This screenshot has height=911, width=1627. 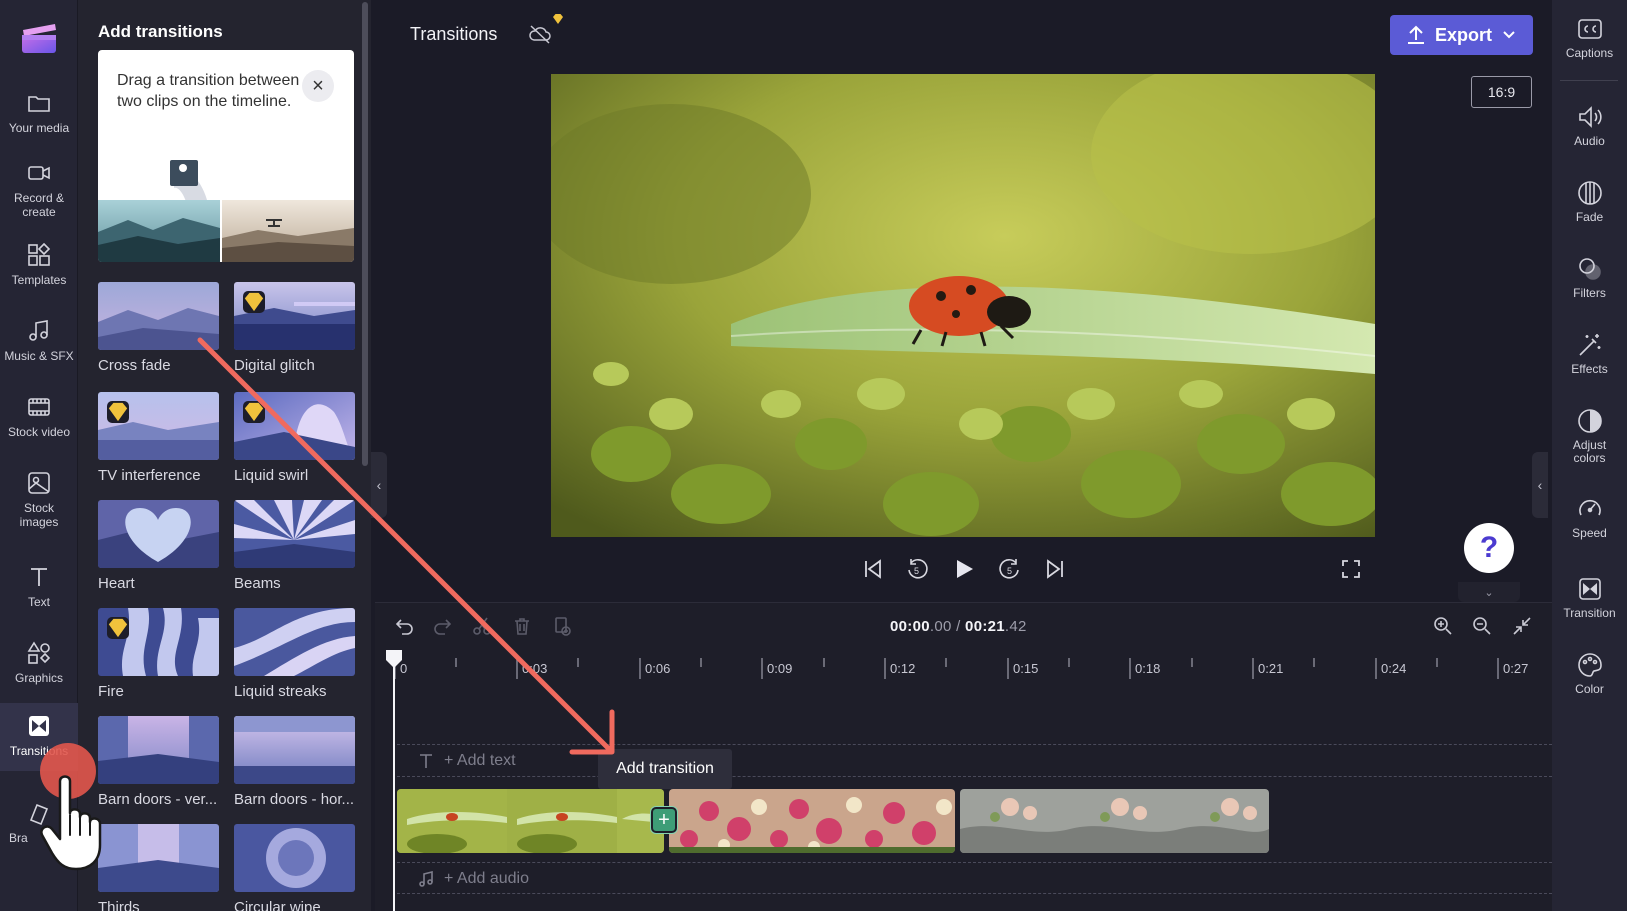 I want to click on clip-flowers, so click(x=812, y=821).